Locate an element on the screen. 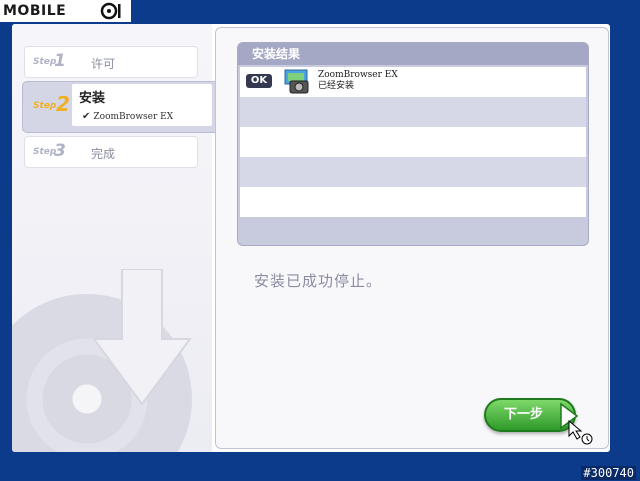  photo-id: #300740 is located at coordinates (608, 473).